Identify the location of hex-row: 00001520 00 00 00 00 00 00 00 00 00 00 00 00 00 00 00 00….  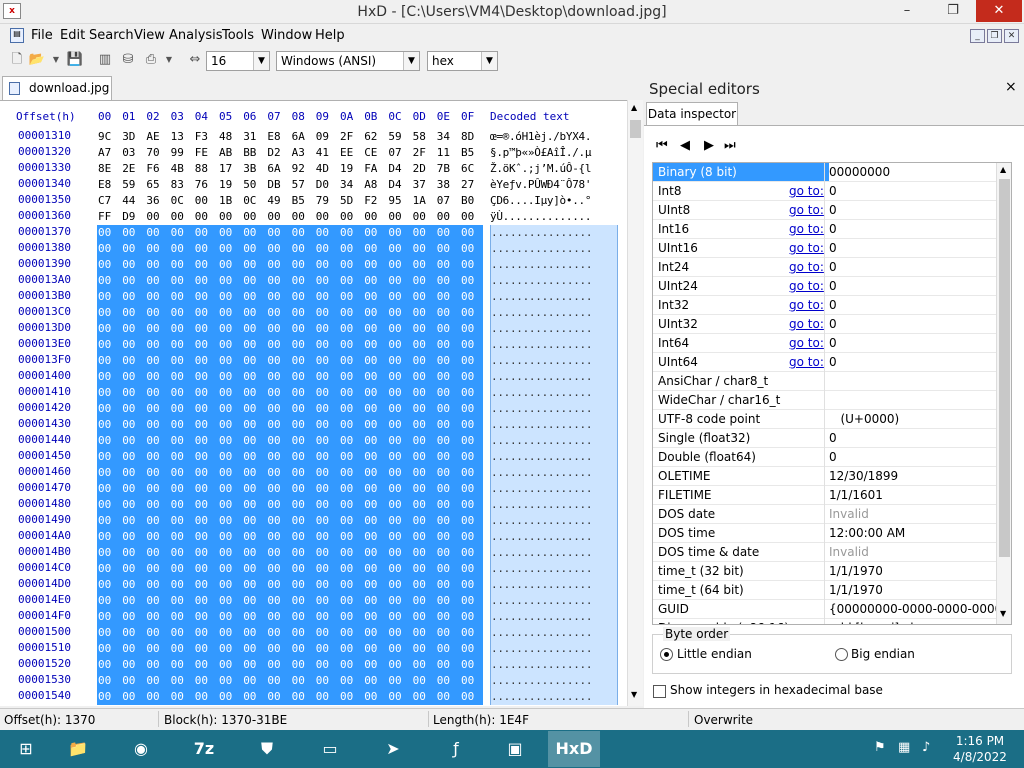
(313, 665).